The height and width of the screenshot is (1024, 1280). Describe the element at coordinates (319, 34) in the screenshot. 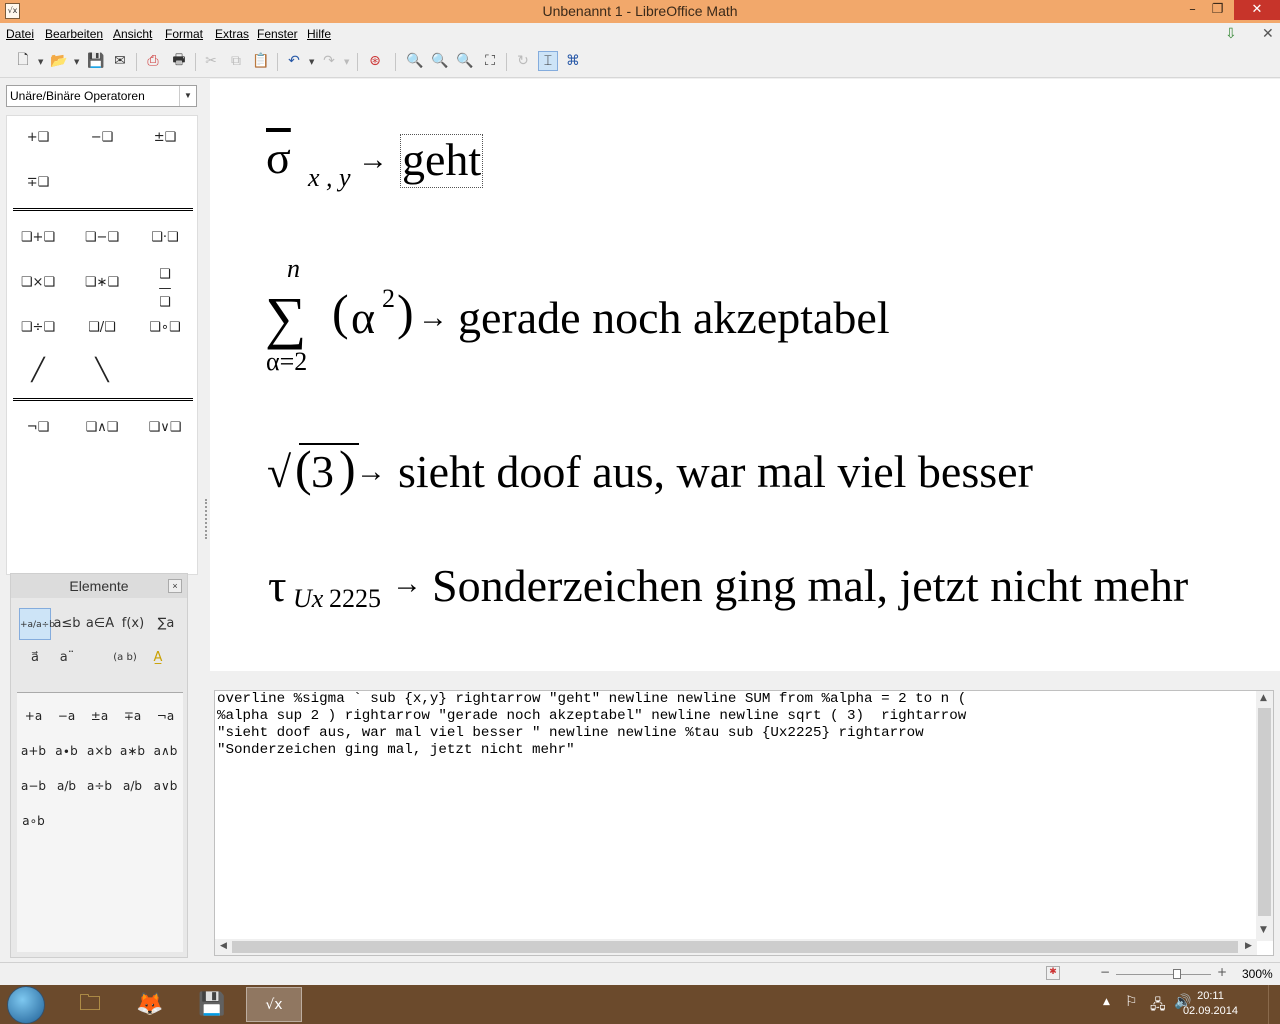

I see `menu-hilfe: Hilfe` at that location.